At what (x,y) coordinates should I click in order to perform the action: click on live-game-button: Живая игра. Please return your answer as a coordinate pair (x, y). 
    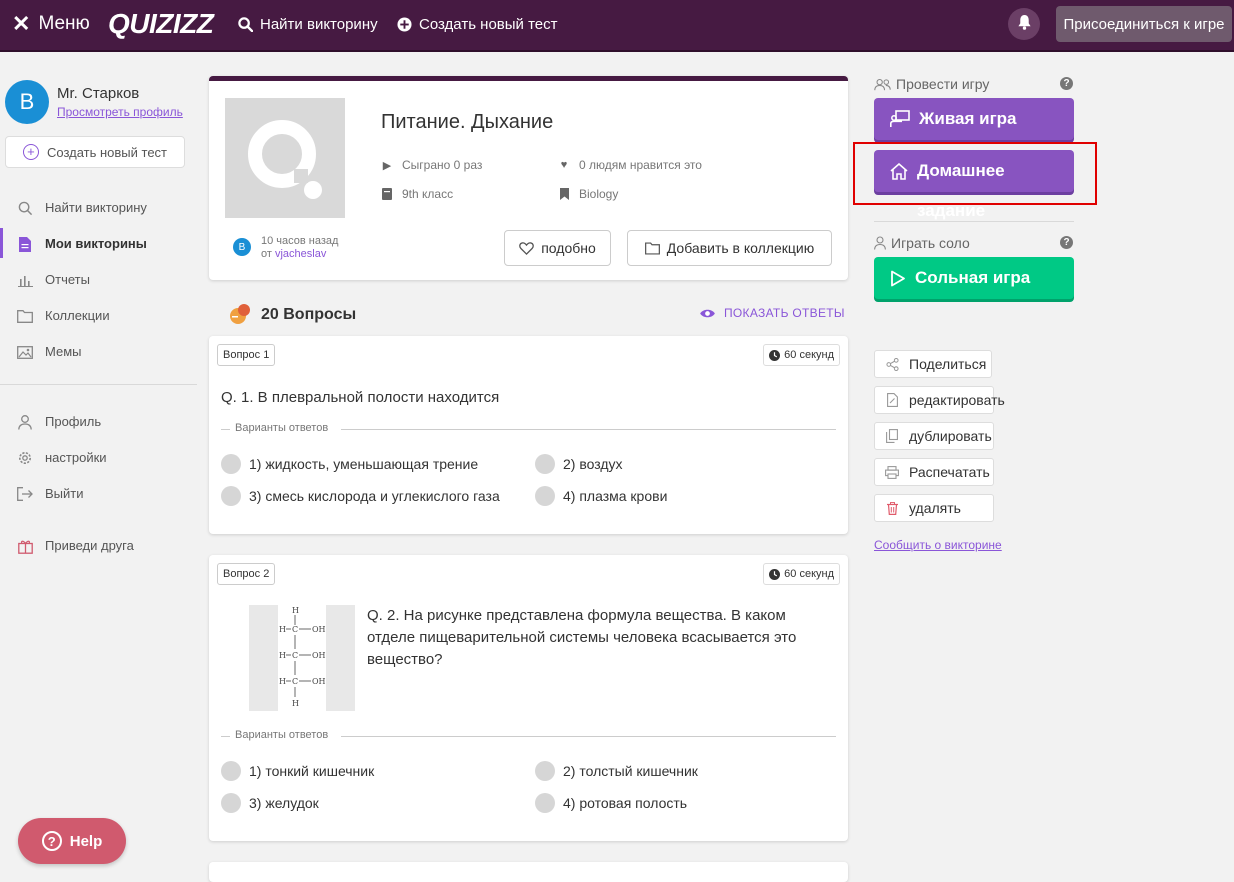
    Looking at the image, I should click on (974, 119).